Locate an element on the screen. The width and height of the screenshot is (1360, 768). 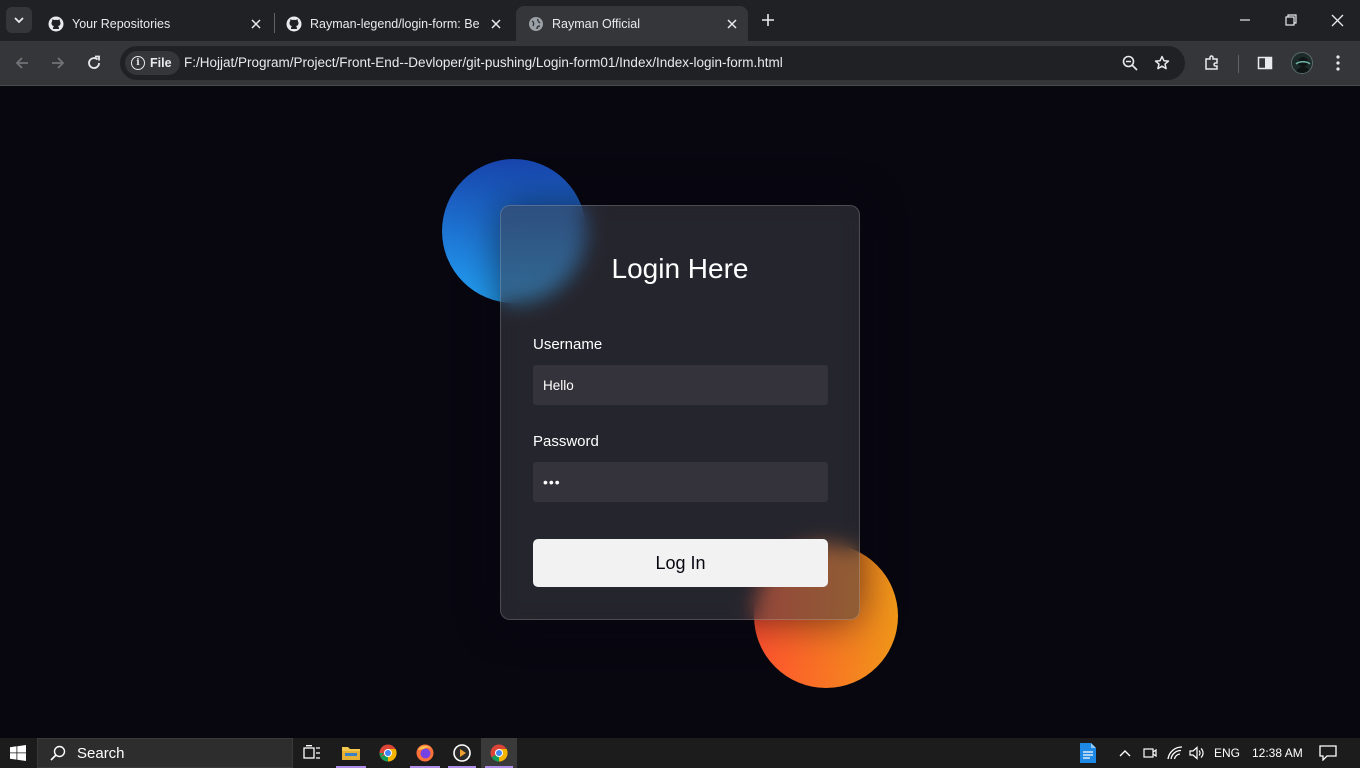
username-input is located at coordinates (680, 385).